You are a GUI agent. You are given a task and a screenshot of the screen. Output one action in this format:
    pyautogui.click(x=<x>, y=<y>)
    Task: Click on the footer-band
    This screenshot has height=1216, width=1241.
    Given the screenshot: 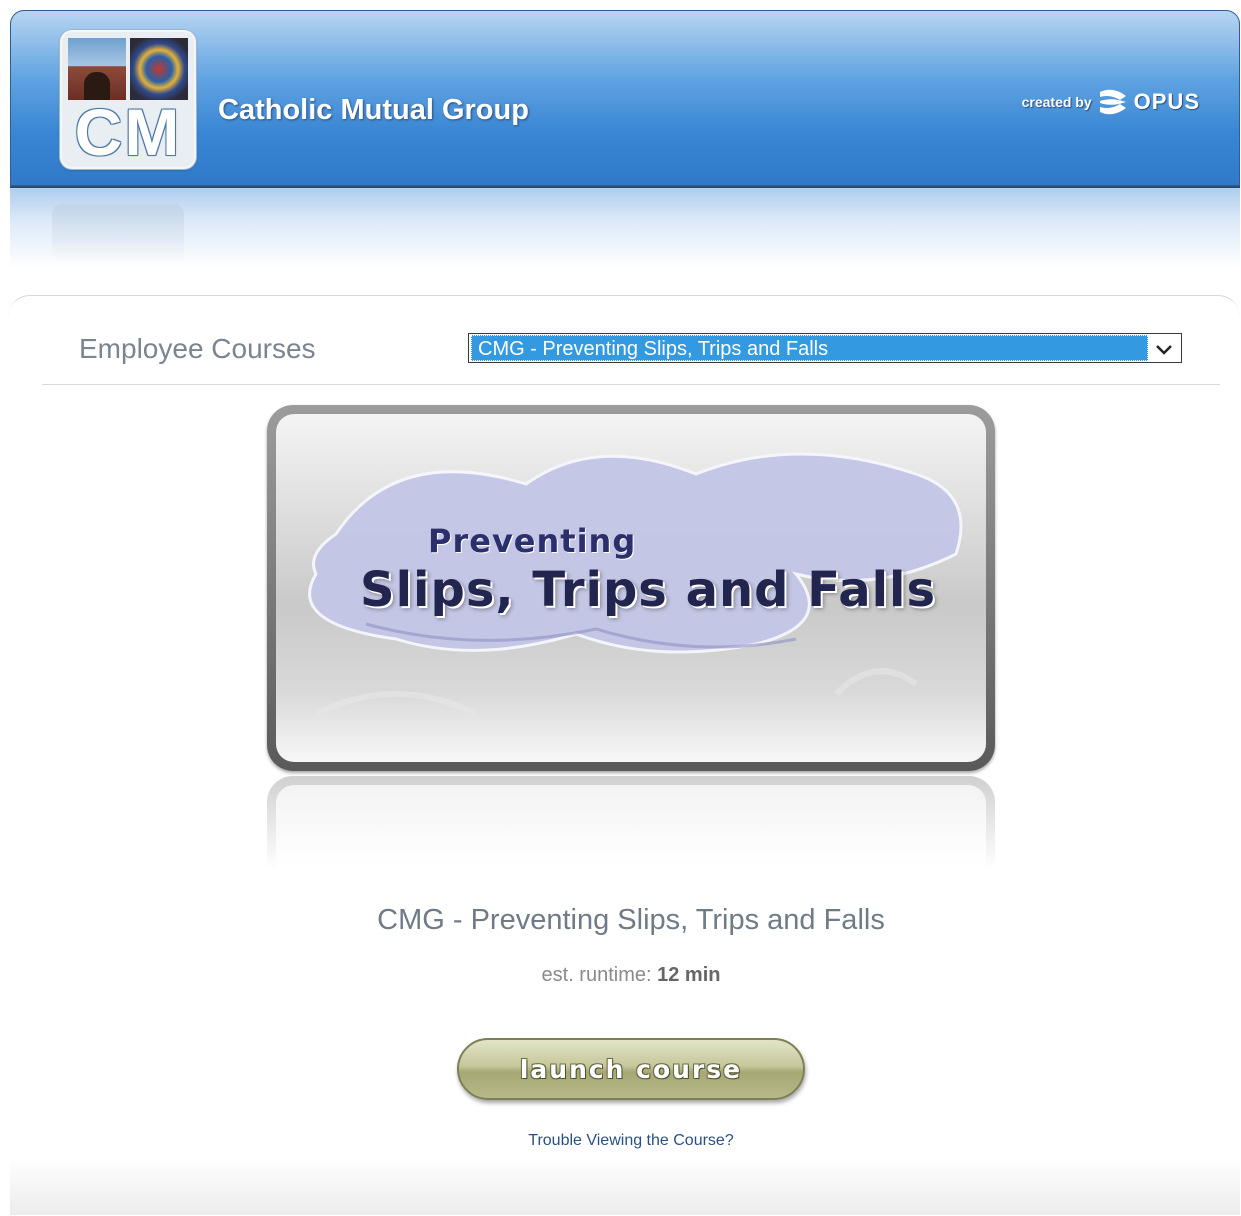 What is the action you would take?
    pyautogui.click(x=625, y=1186)
    